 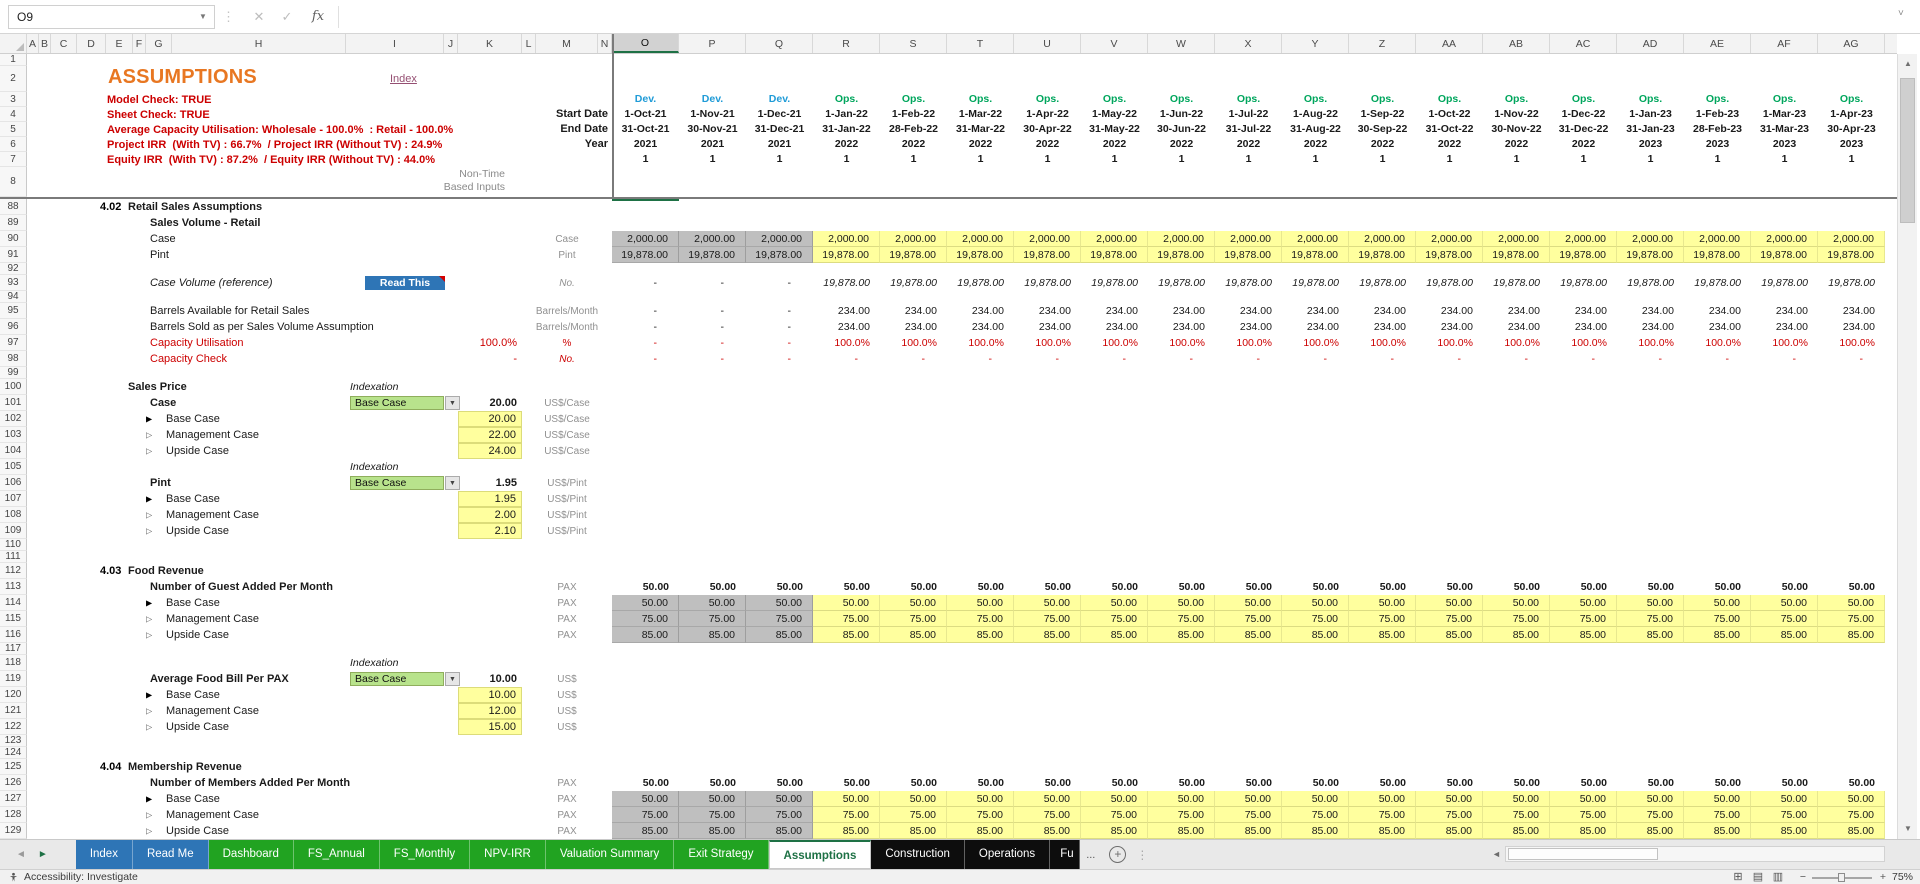 What do you see at coordinates (913, 99) in the screenshot?
I see `cell-S3: Ops.` at bounding box center [913, 99].